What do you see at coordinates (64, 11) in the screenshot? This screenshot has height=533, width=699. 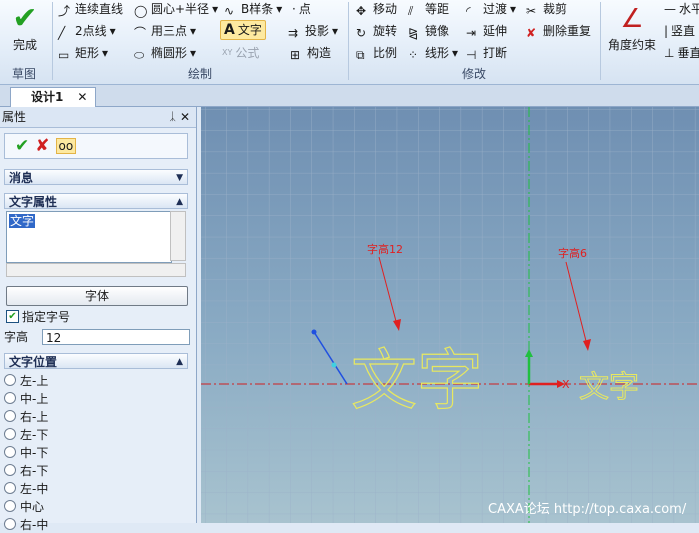 I see `polyline-icon: ⤴` at bounding box center [64, 11].